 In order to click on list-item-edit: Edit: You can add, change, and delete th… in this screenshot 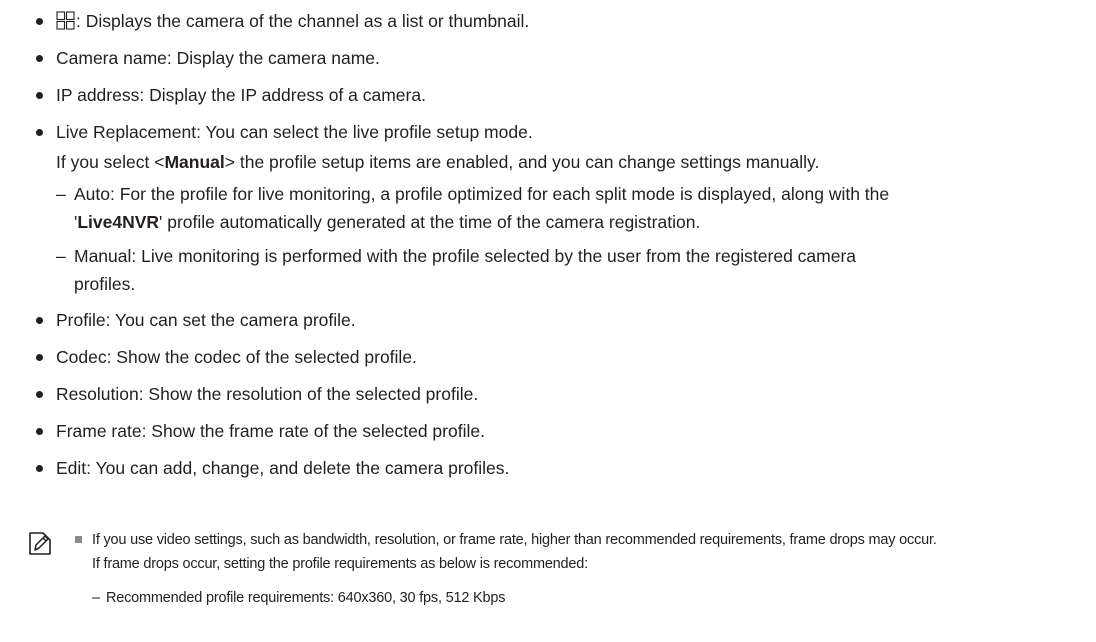, I will do `click(556, 468)`.